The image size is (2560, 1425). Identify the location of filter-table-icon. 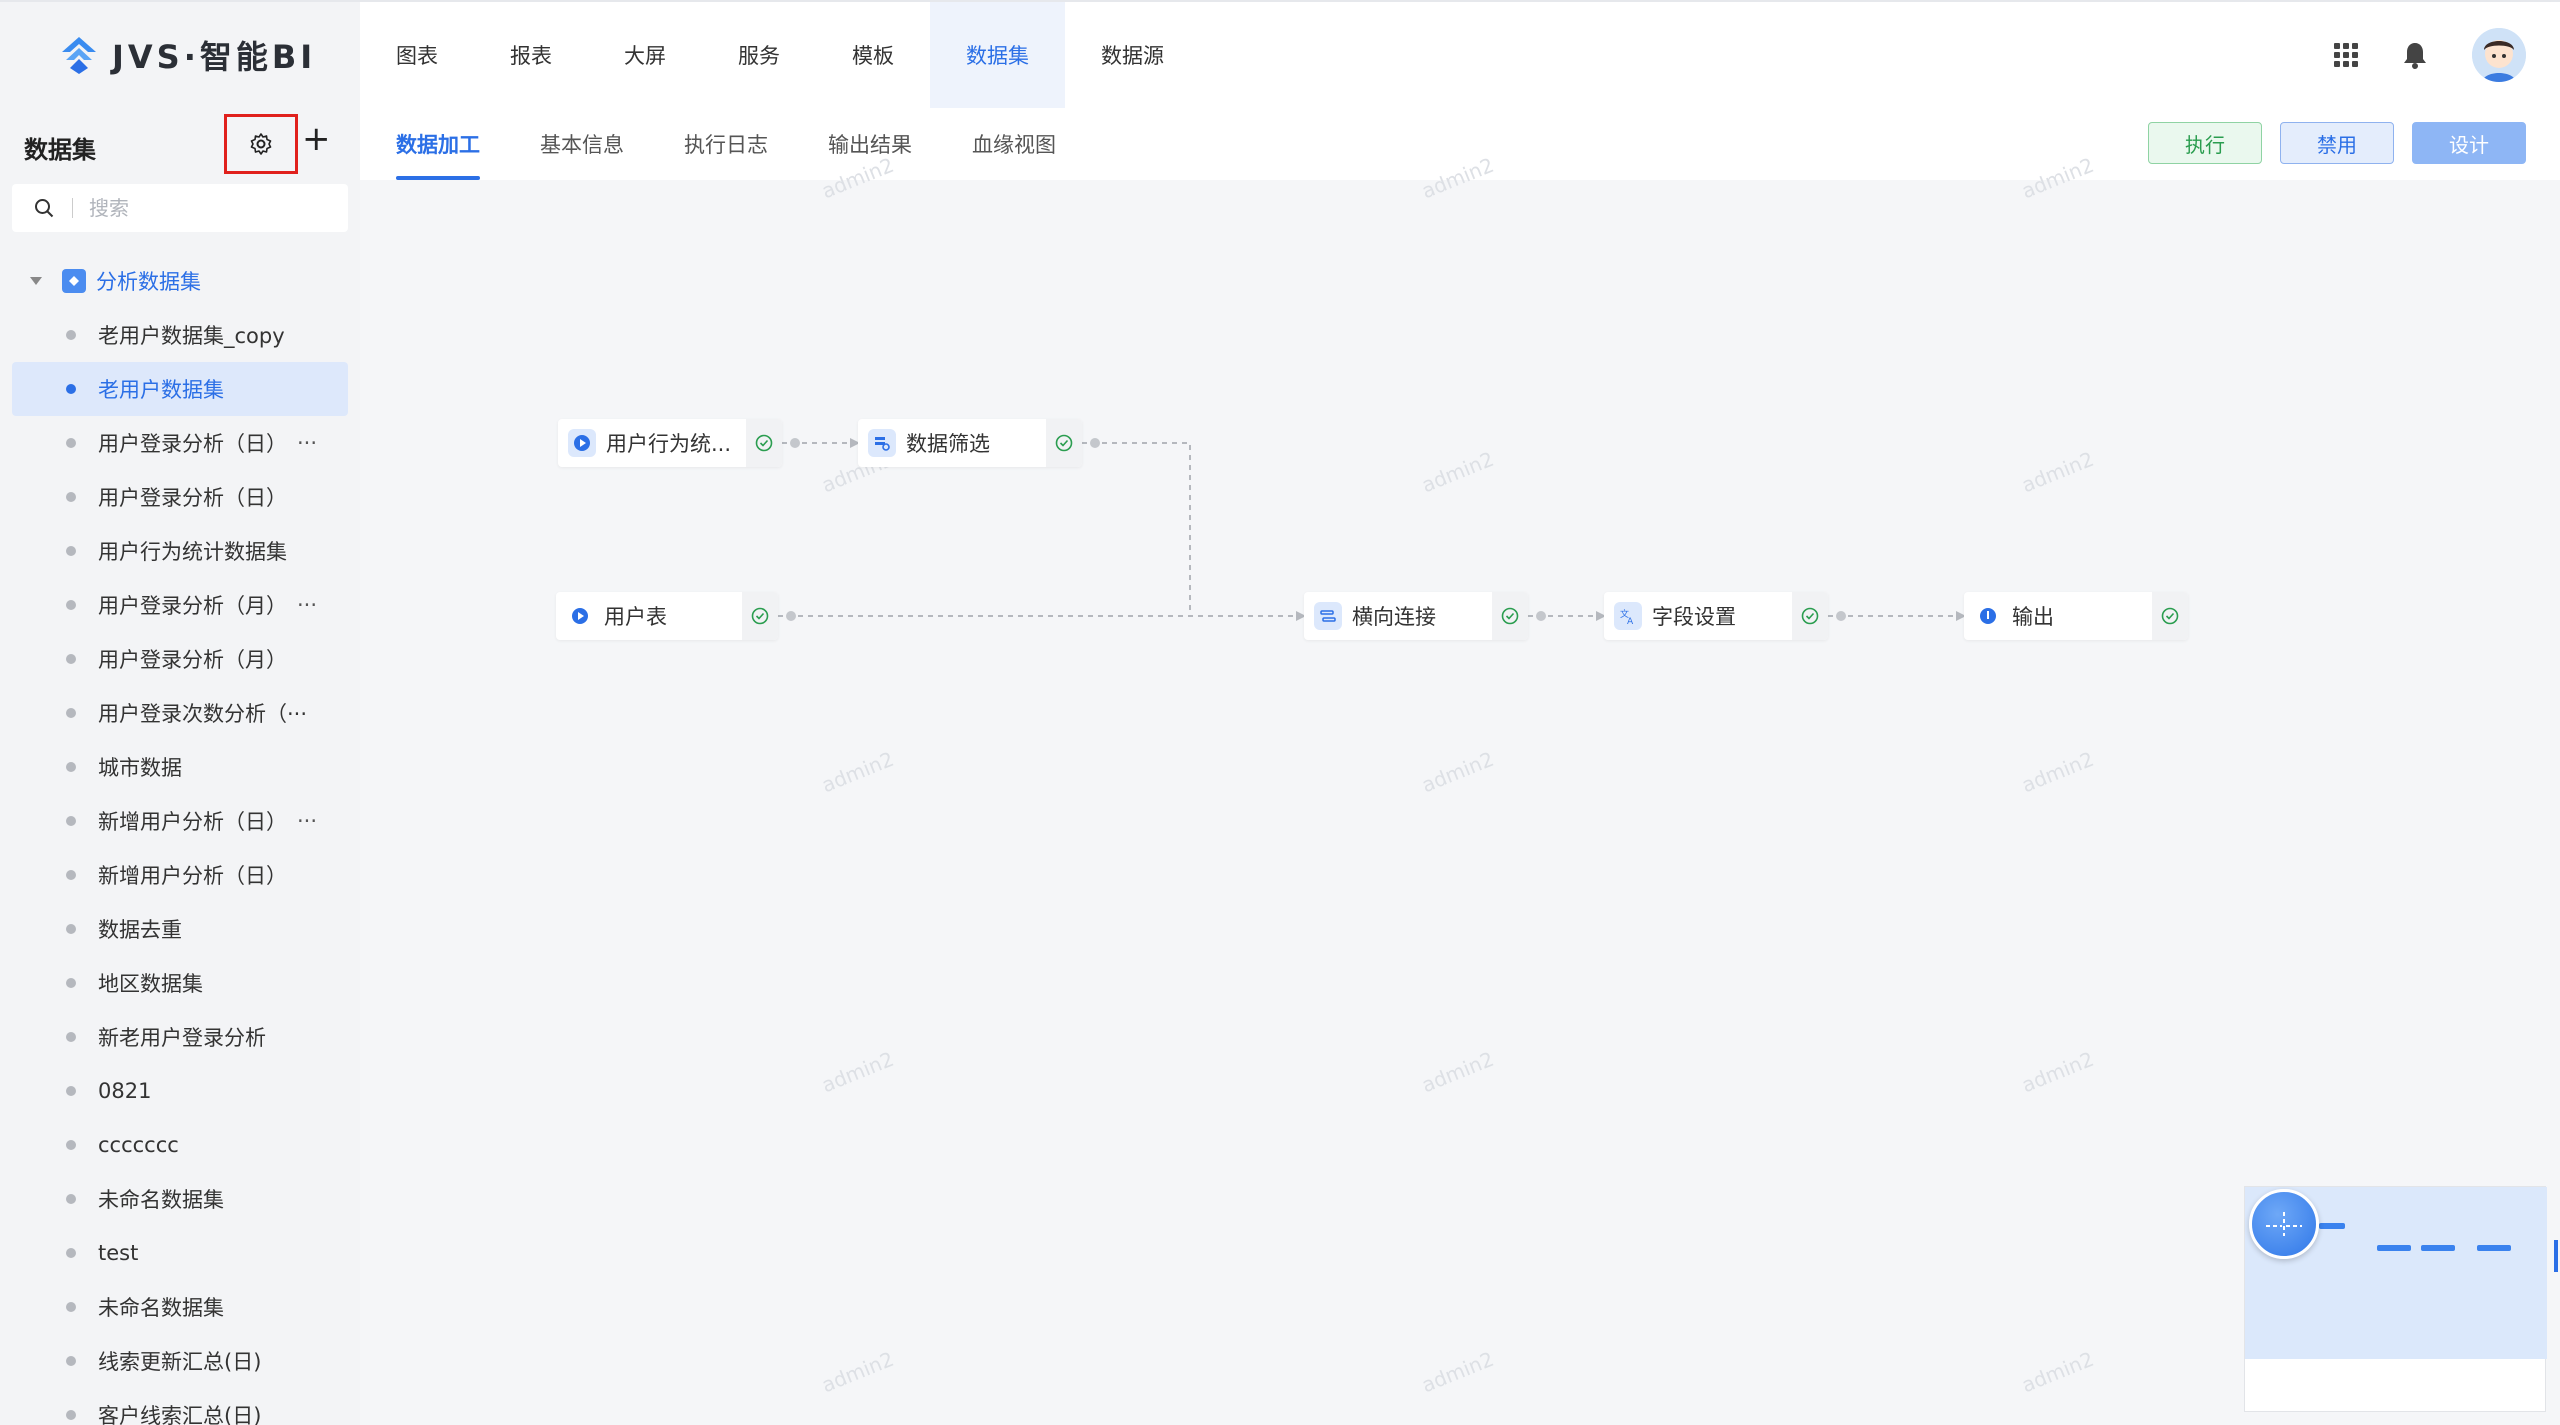
(882, 443).